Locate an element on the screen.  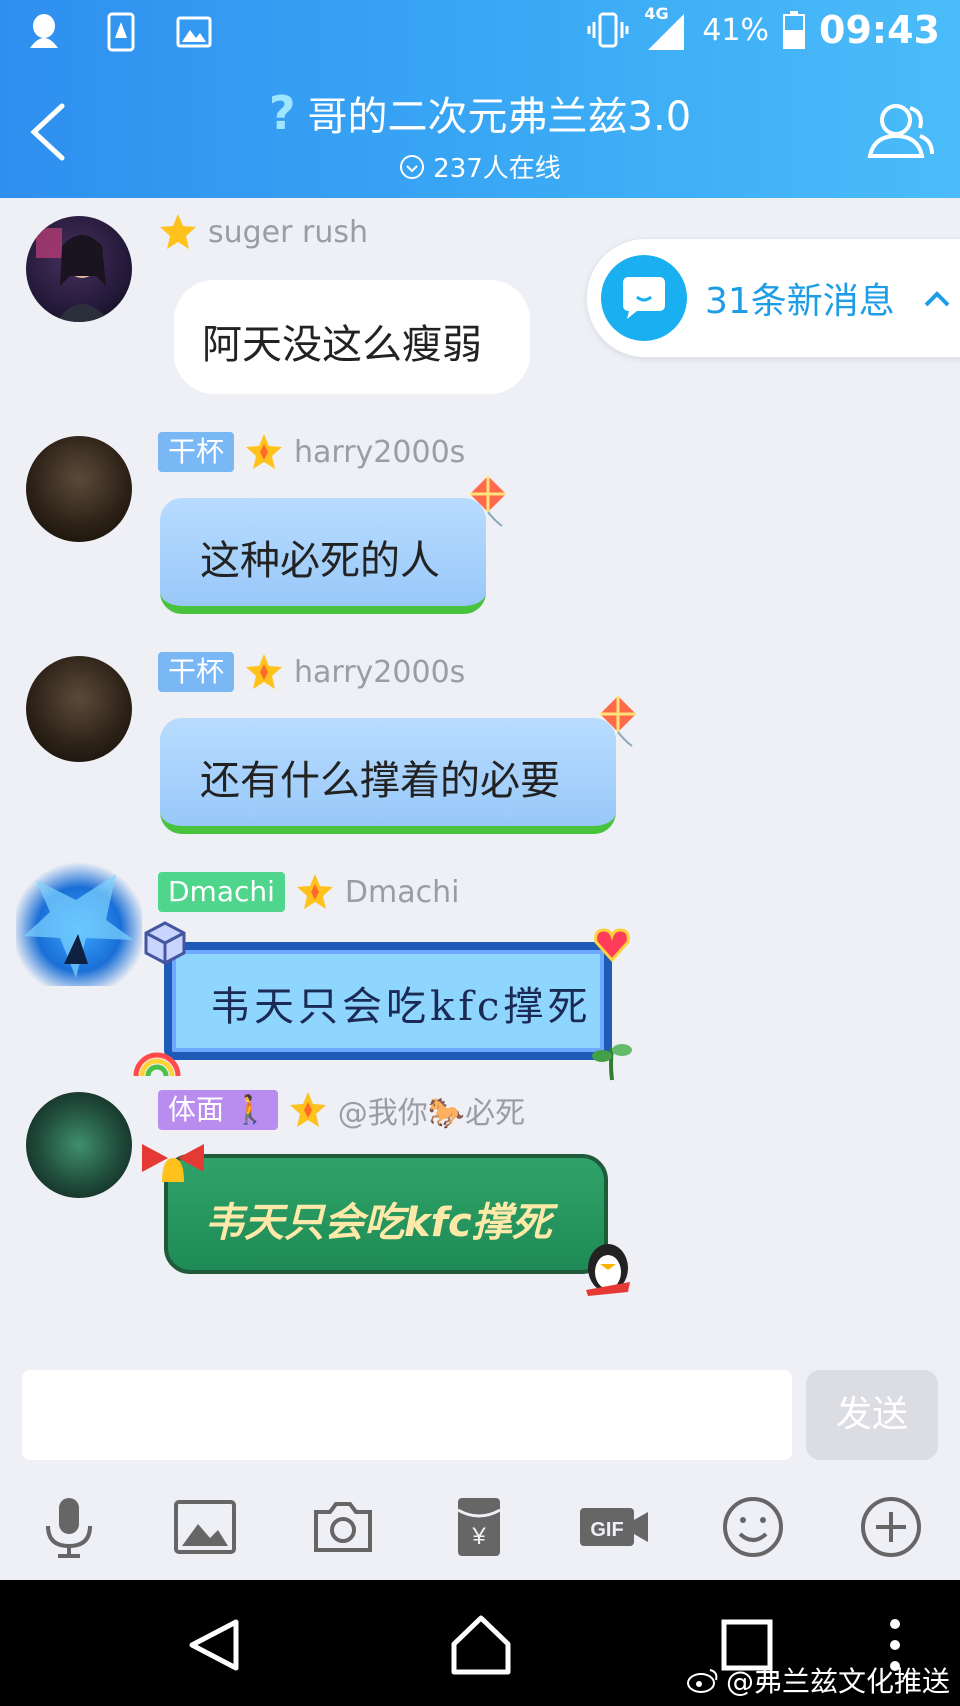
online-check-icon is located at coordinates (412, 166).